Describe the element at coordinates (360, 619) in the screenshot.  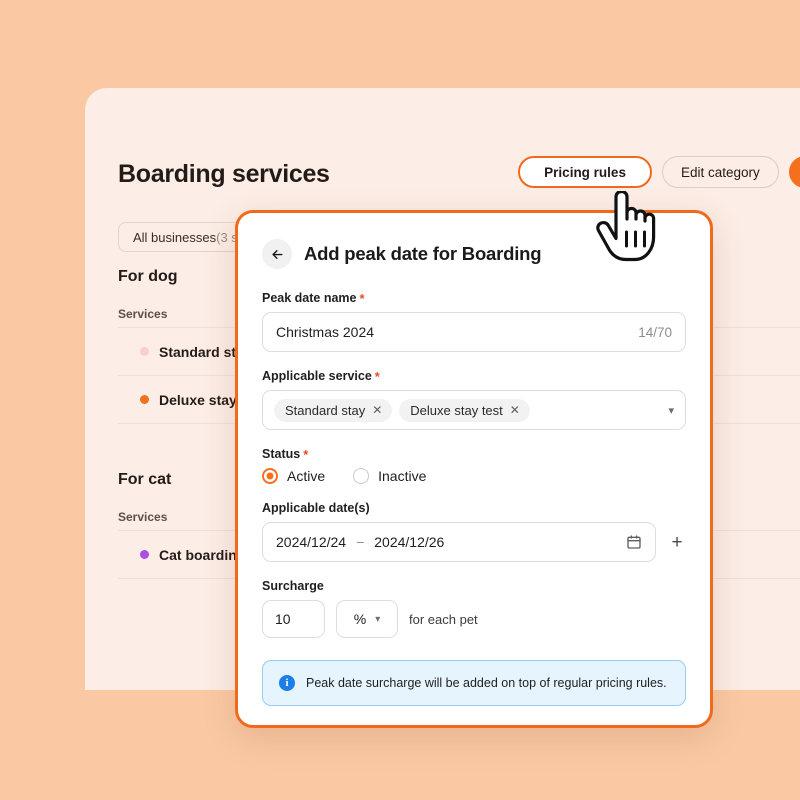
I see `surcharge-unit-value: %` at that location.